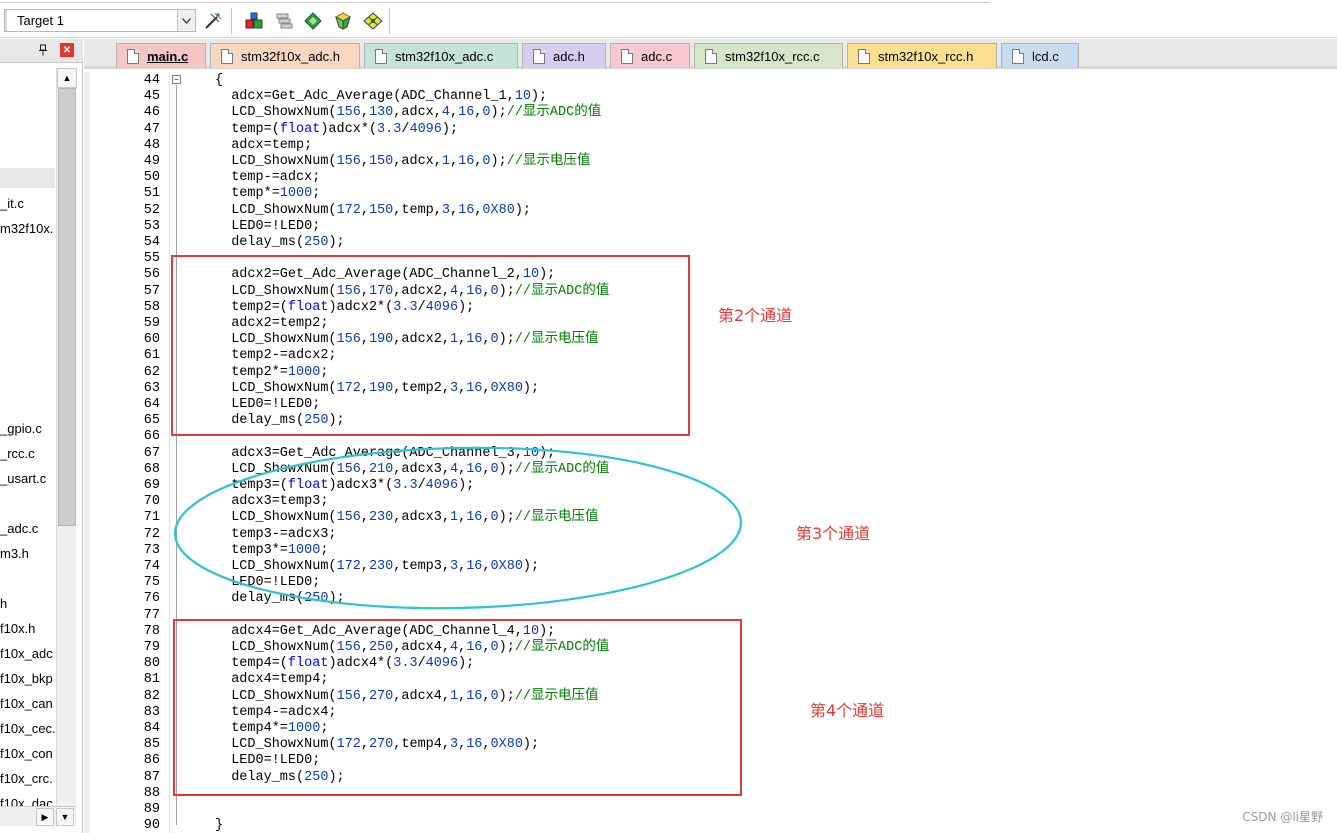 The width and height of the screenshot is (1337, 833). Describe the element at coordinates (151, 777) in the screenshot. I see `line-number: 87` at that location.